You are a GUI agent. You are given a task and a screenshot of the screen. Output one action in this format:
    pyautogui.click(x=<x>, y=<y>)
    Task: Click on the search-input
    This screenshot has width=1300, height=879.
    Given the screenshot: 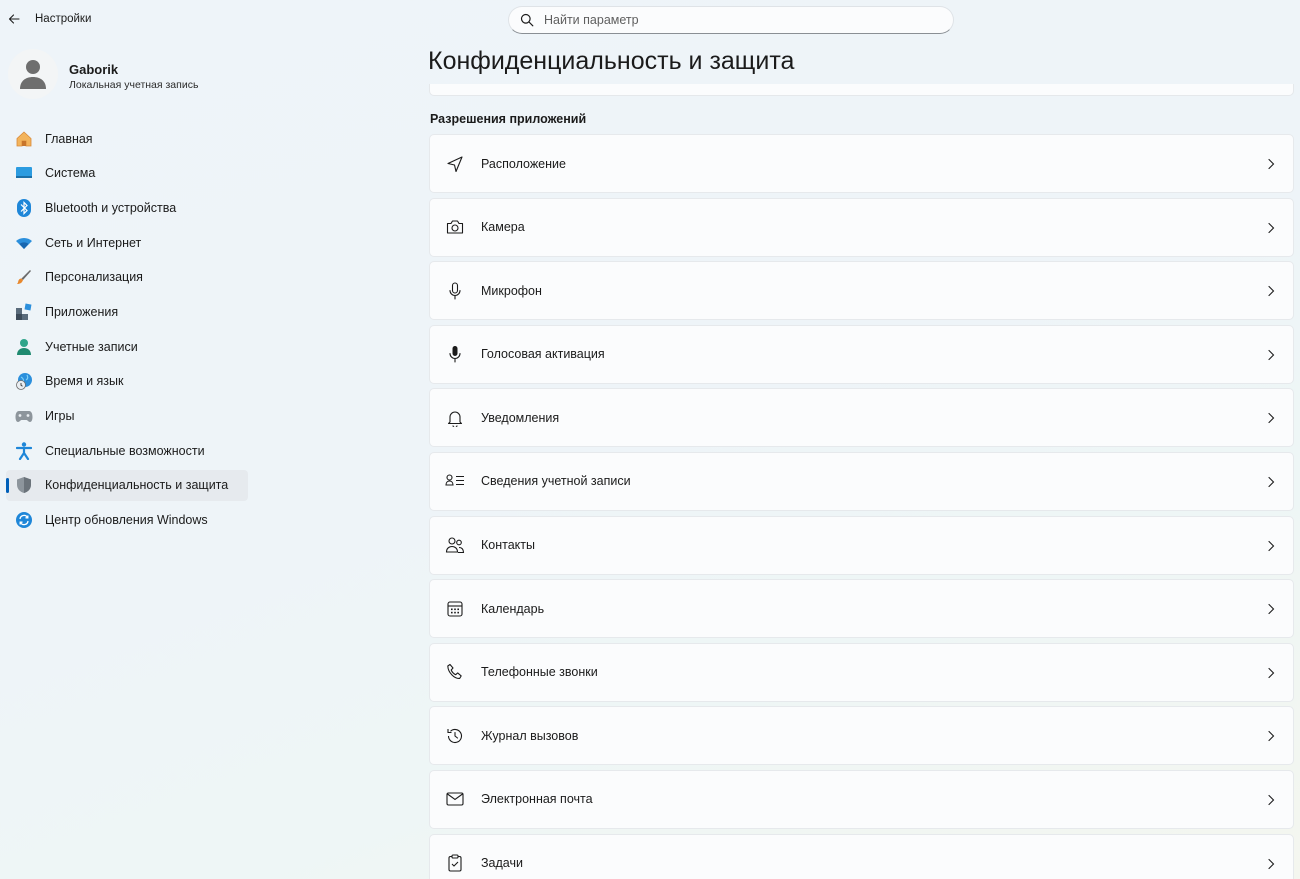 What is the action you would take?
    pyautogui.click(x=734, y=20)
    